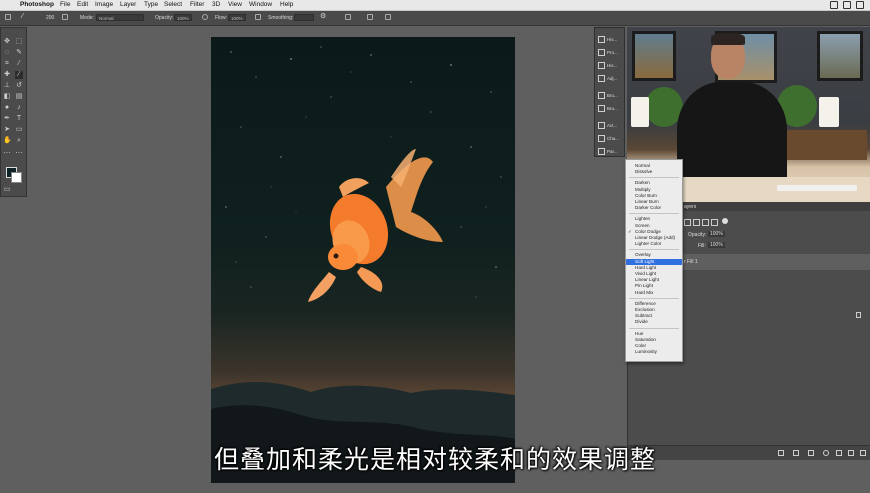 This screenshot has height=493, width=870. What do you see at coordinates (216, 5) in the screenshot?
I see `menu-3d: 3D` at bounding box center [216, 5].